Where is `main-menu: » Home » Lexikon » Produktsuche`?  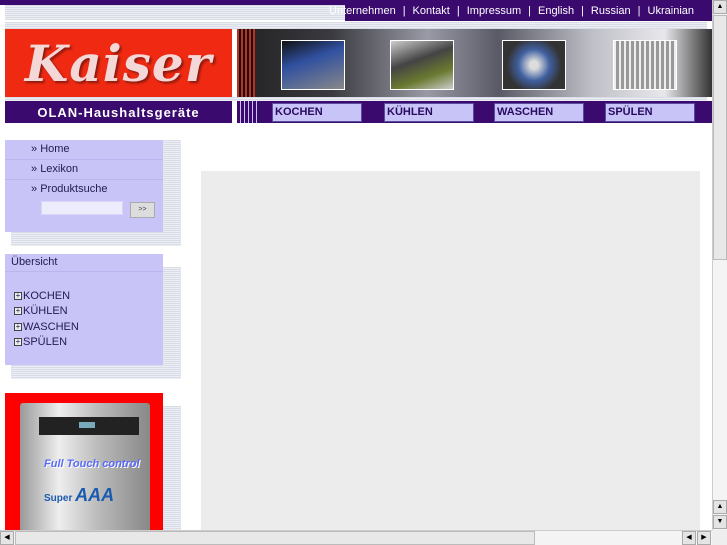 main-menu: » Home » Lexikon » Produktsuche is located at coordinates (84, 186).